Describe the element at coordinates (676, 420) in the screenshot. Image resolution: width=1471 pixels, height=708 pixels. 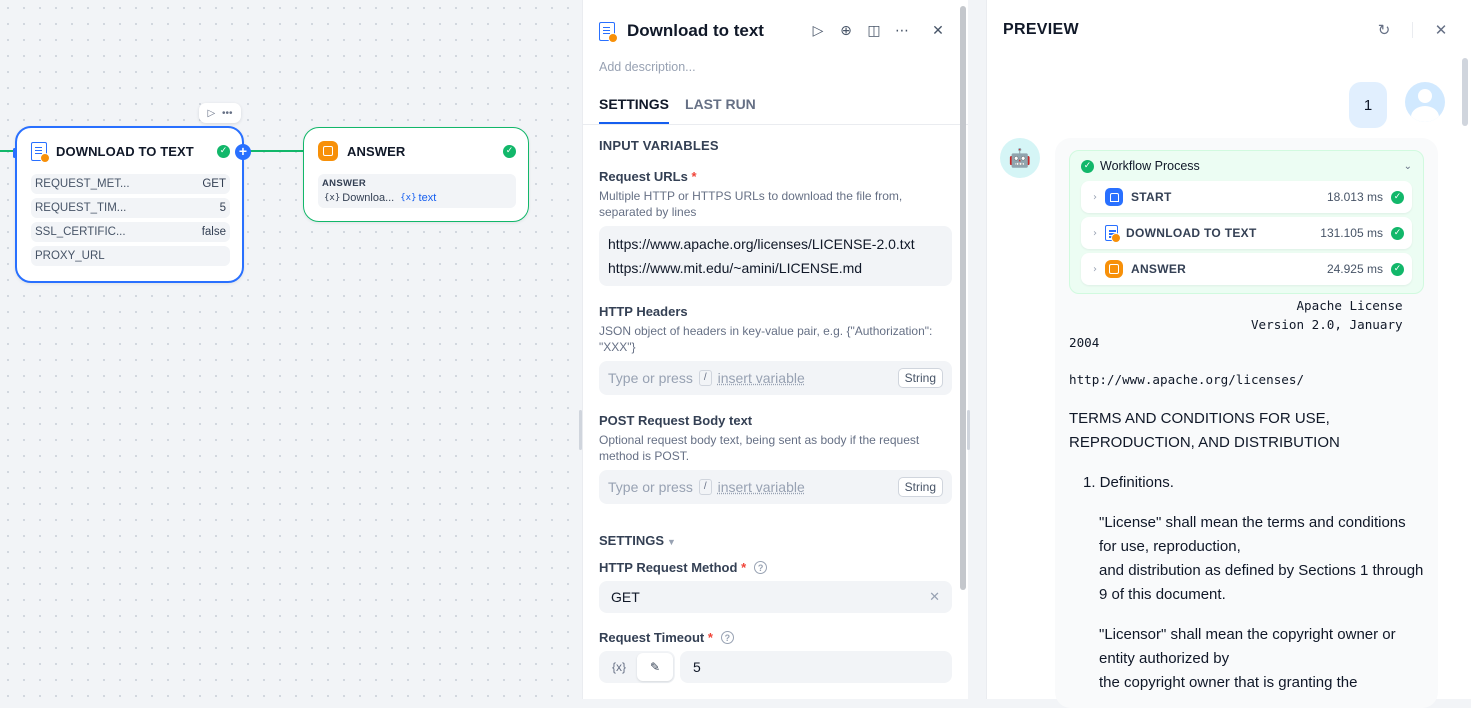
I see `field-label: POST Request Body text` at that location.